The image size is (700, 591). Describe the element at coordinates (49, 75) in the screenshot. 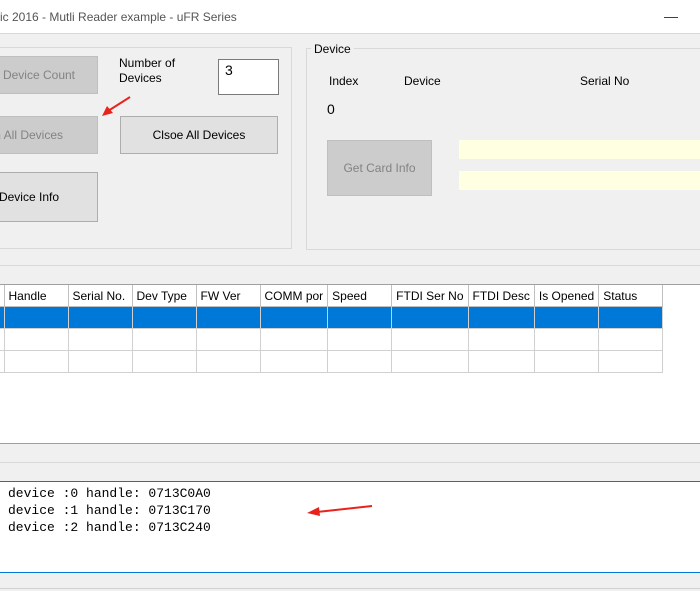

I see `device-count-button: Device Count` at that location.